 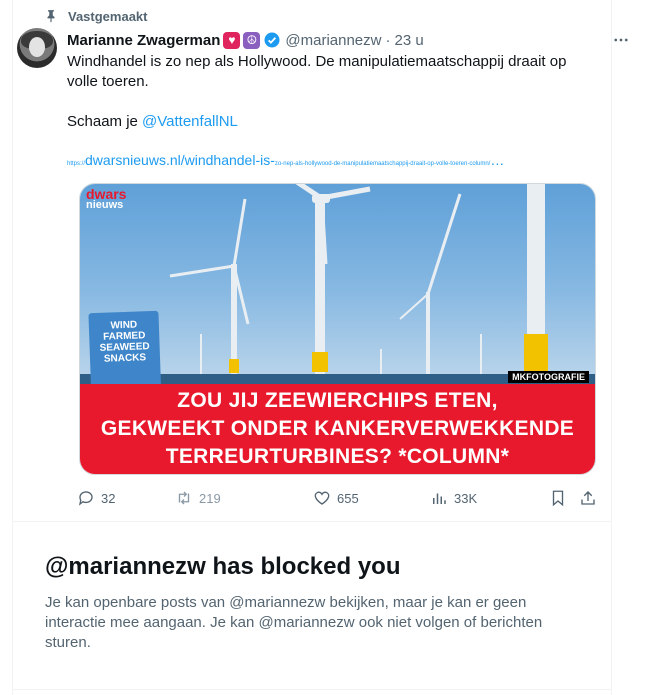 I want to click on share-icon, so click(x=588, y=498).